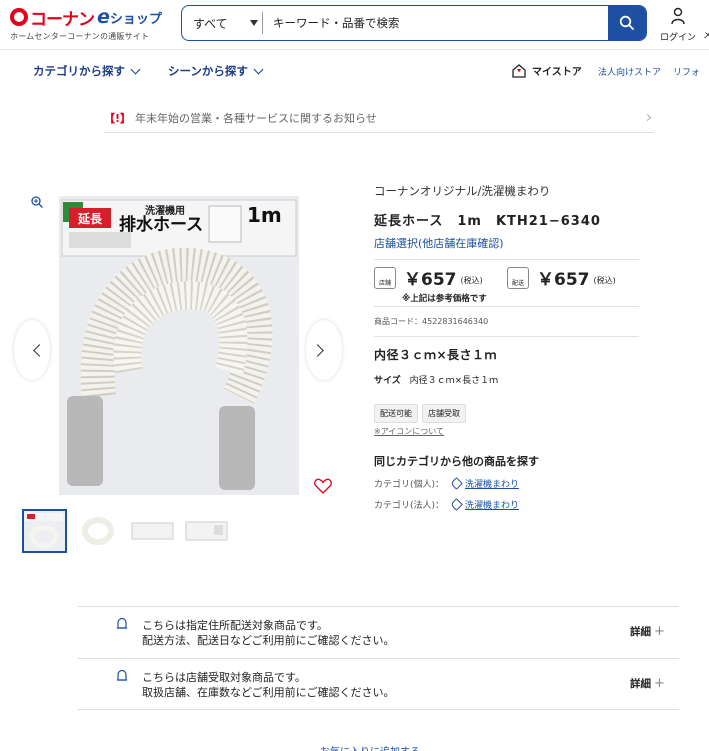  What do you see at coordinates (103, 17) in the screenshot?
I see `logo-e: e` at bounding box center [103, 17].